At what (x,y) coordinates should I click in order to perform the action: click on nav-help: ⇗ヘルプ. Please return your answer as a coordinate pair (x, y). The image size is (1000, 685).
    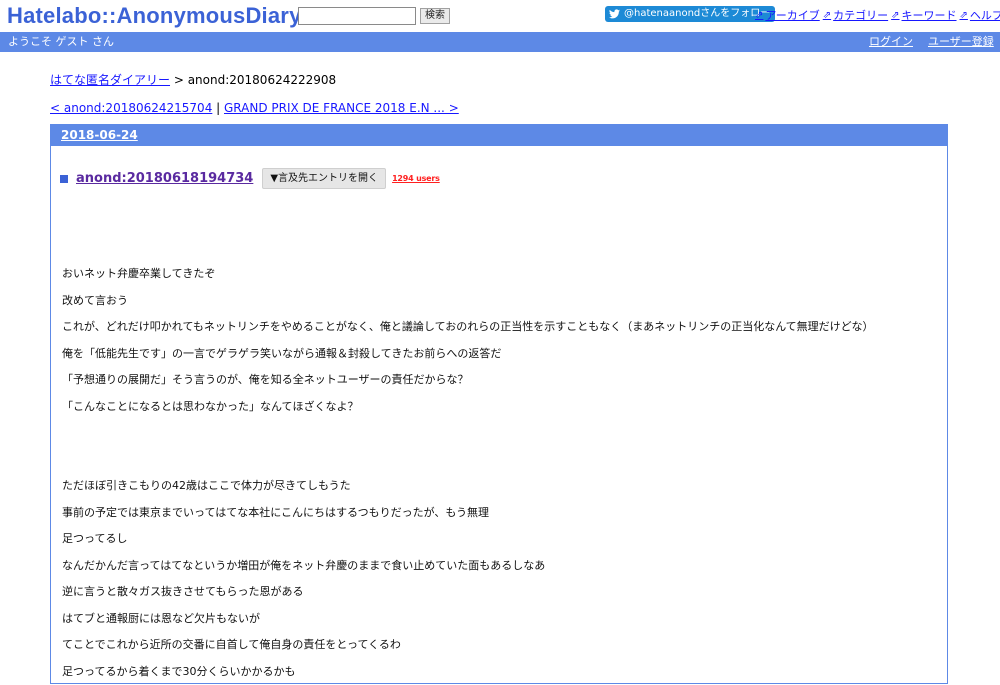
    Looking at the image, I should click on (980, 15).